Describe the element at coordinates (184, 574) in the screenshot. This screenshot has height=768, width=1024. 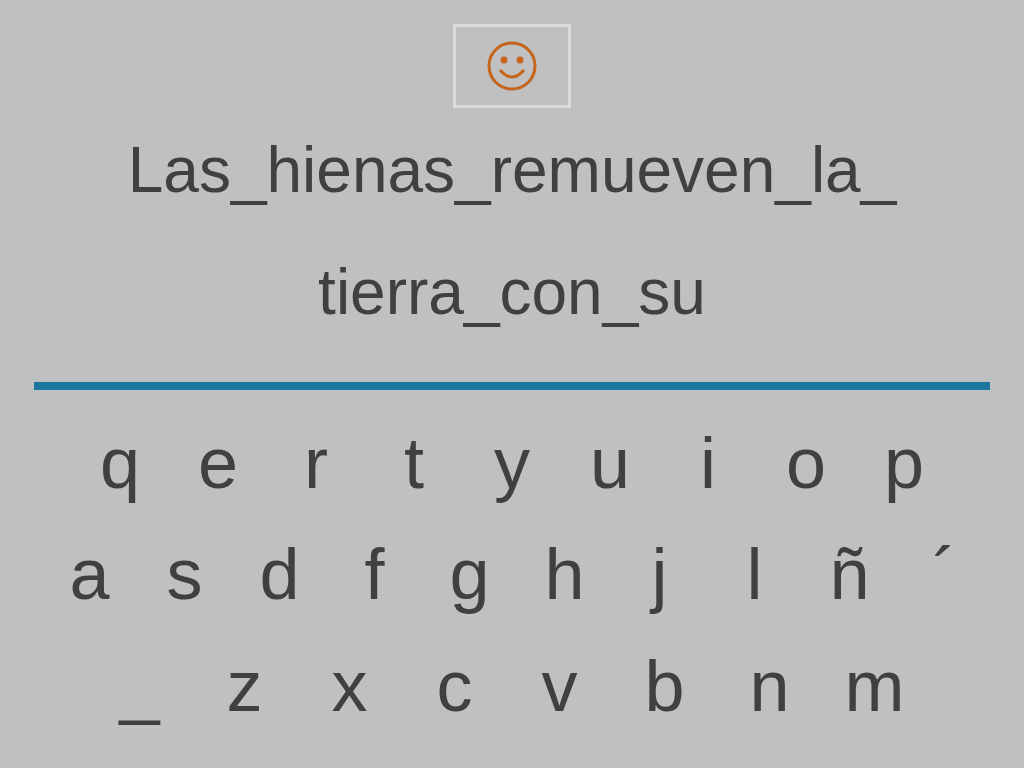
I see `letter-key: s` at that location.